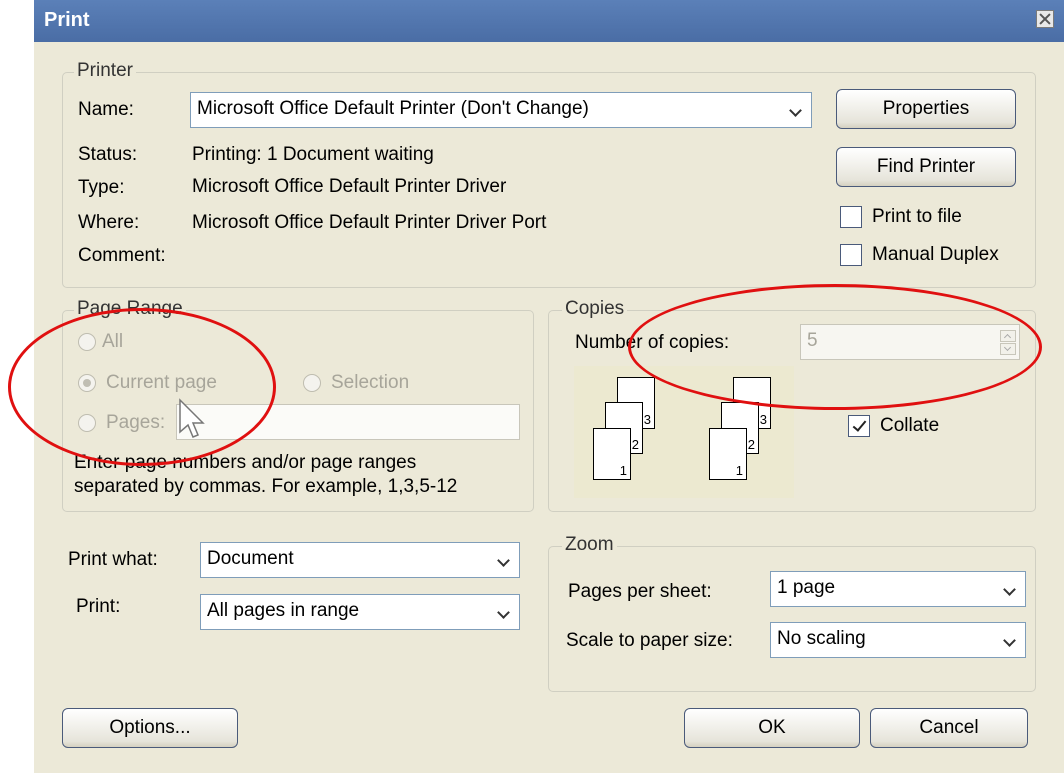  I want to click on comment-label: Comment:, so click(122, 255).